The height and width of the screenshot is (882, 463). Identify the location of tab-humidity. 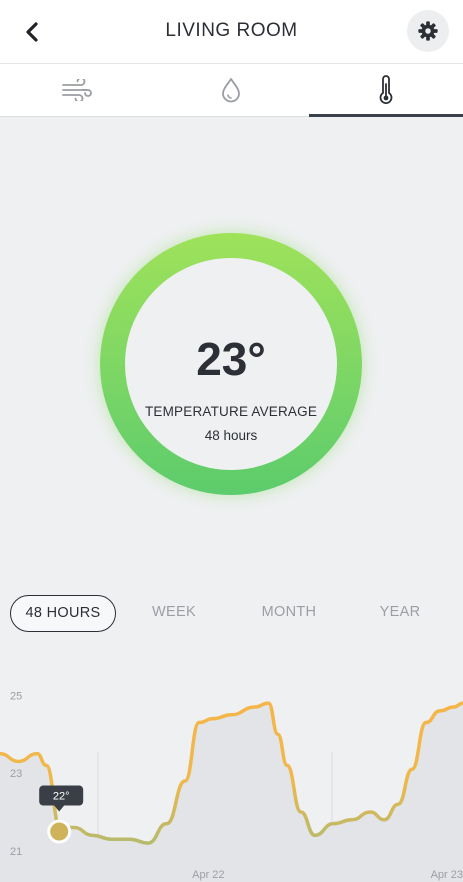
(231, 90).